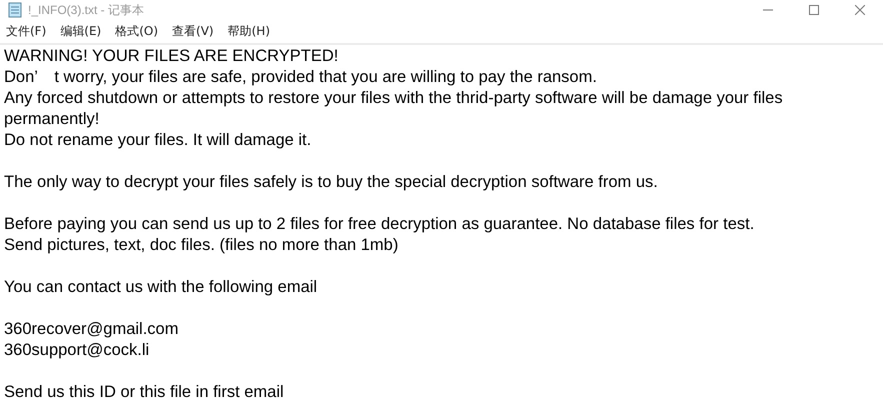 The image size is (883, 413). What do you see at coordinates (380, 224) in the screenshot?
I see `text-line: Before paying you can send us up to 2 files for free decryption as guarantee. No database files for test.` at bounding box center [380, 224].